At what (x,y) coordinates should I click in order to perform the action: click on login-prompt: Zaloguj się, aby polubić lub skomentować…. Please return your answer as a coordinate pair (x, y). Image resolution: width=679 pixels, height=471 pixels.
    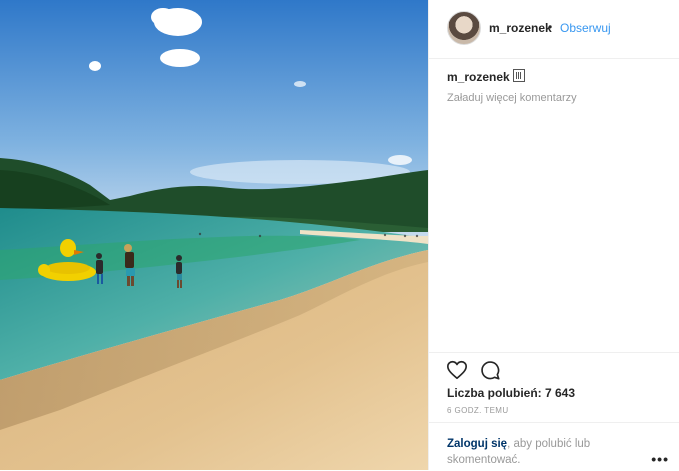
    Looking at the image, I should click on (537, 452).